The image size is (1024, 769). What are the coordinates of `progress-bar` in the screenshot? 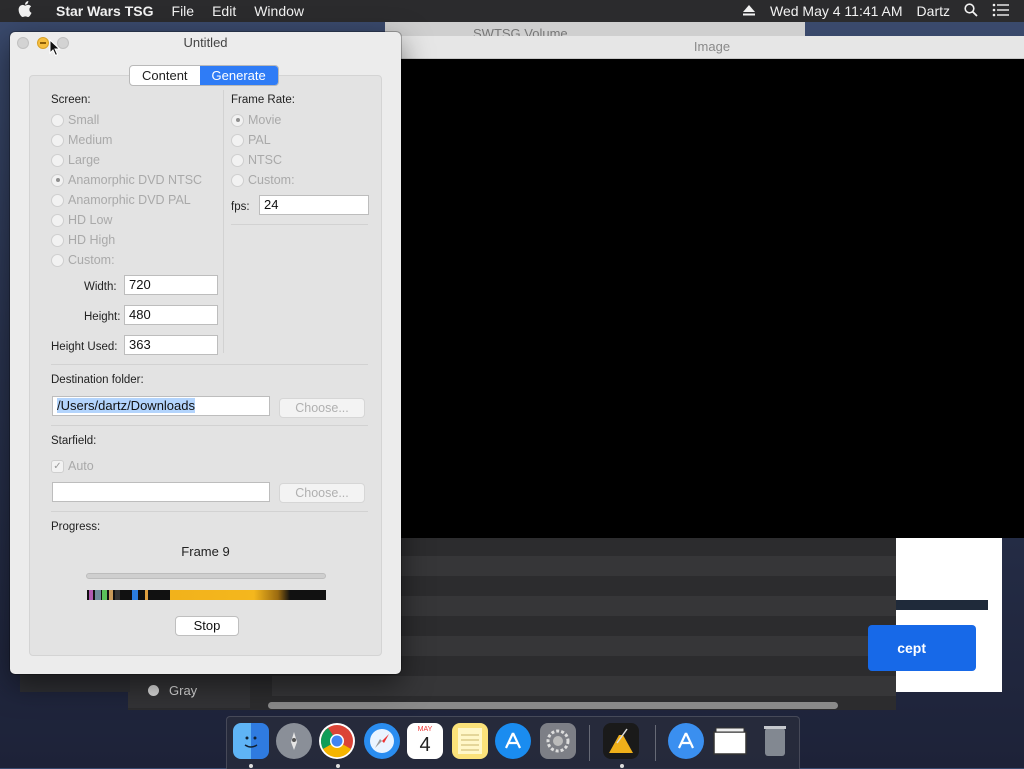 It's located at (206, 576).